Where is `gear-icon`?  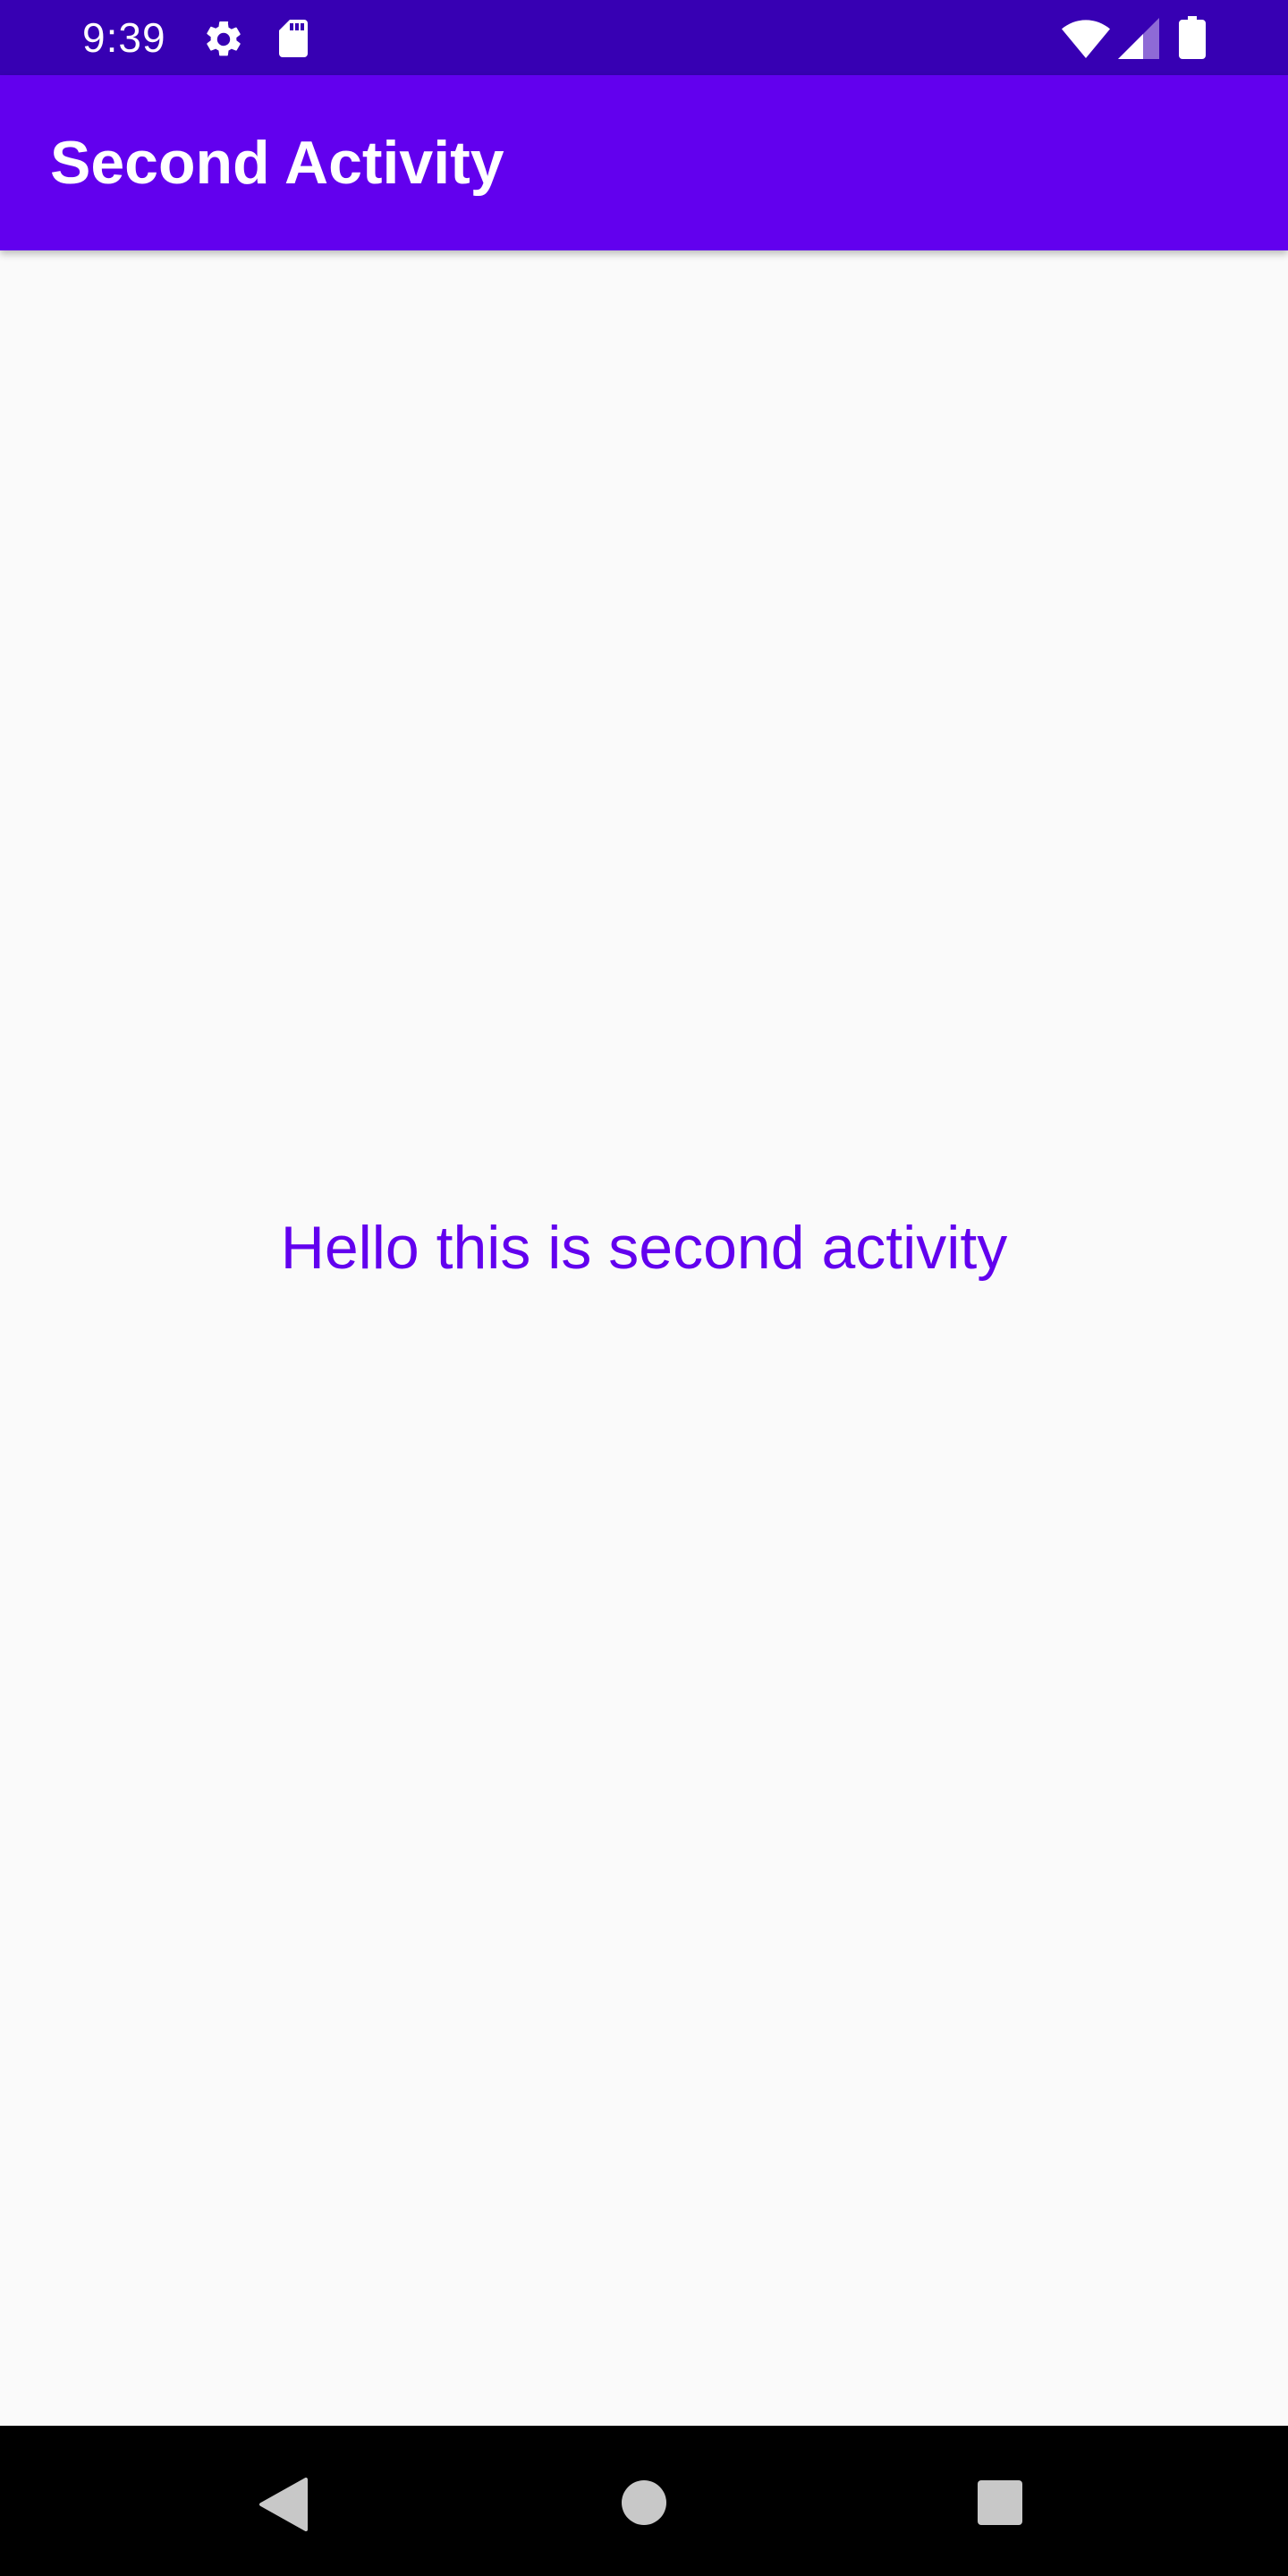
gear-icon is located at coordinates (224, 38).